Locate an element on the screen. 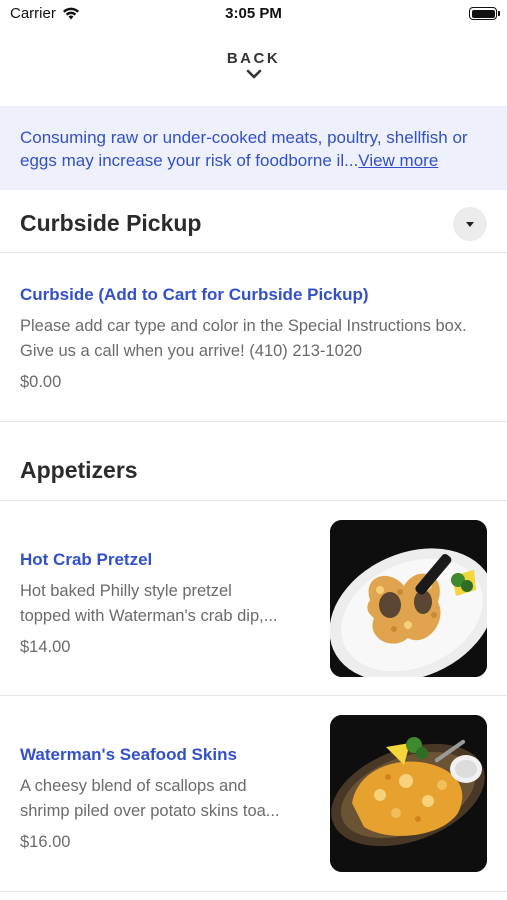 The image size is (507, 900). caret-down-icon is located at coordinates (470, 224).